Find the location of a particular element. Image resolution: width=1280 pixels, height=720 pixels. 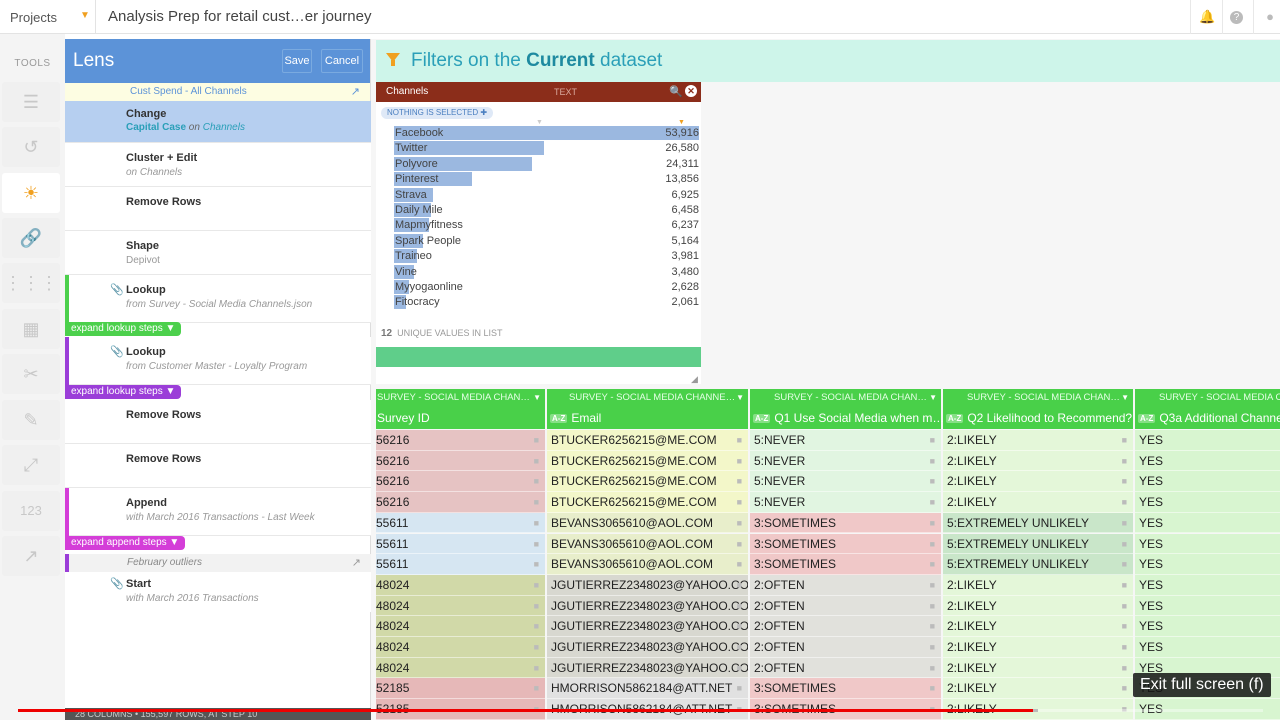

grid-cell: HMORRISON5862184@ATT.NET■ is located at coordinates (647, 689).